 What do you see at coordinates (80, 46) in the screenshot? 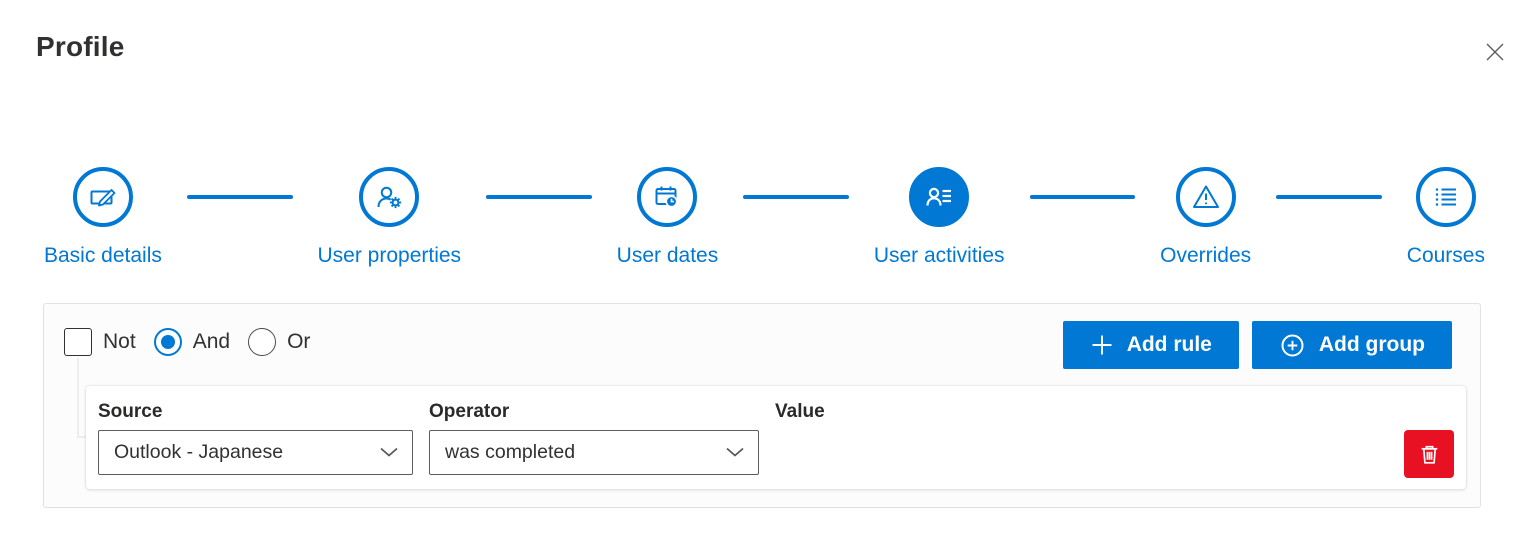
I see `page-title: Profile` at bounding box center [80, 46].